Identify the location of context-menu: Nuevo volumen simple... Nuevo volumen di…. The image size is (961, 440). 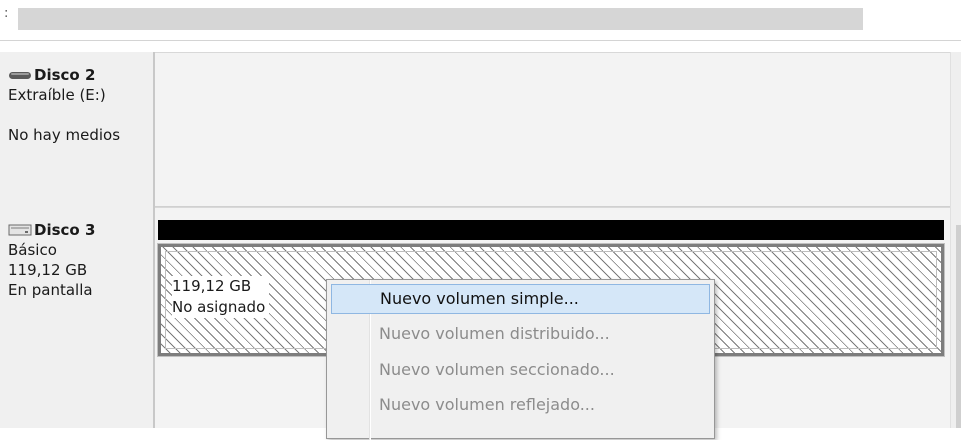
(520, 359).